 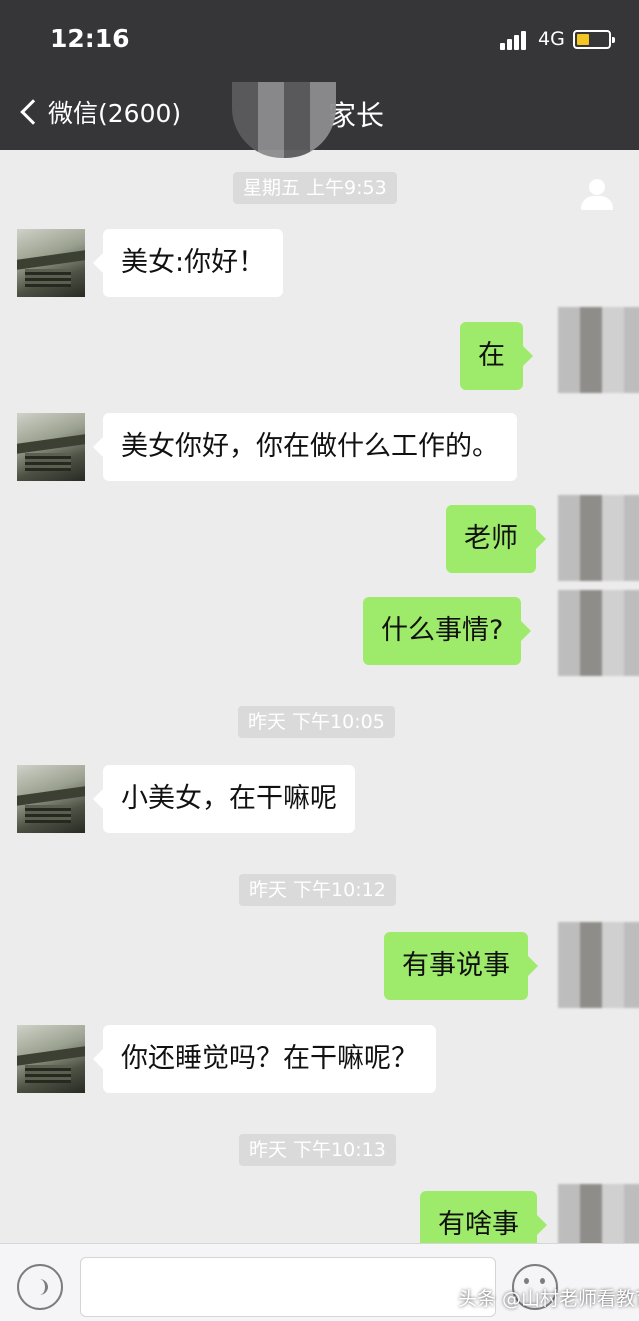 I want to click on back-button: 微信(2600), so click(x=97, y=112).